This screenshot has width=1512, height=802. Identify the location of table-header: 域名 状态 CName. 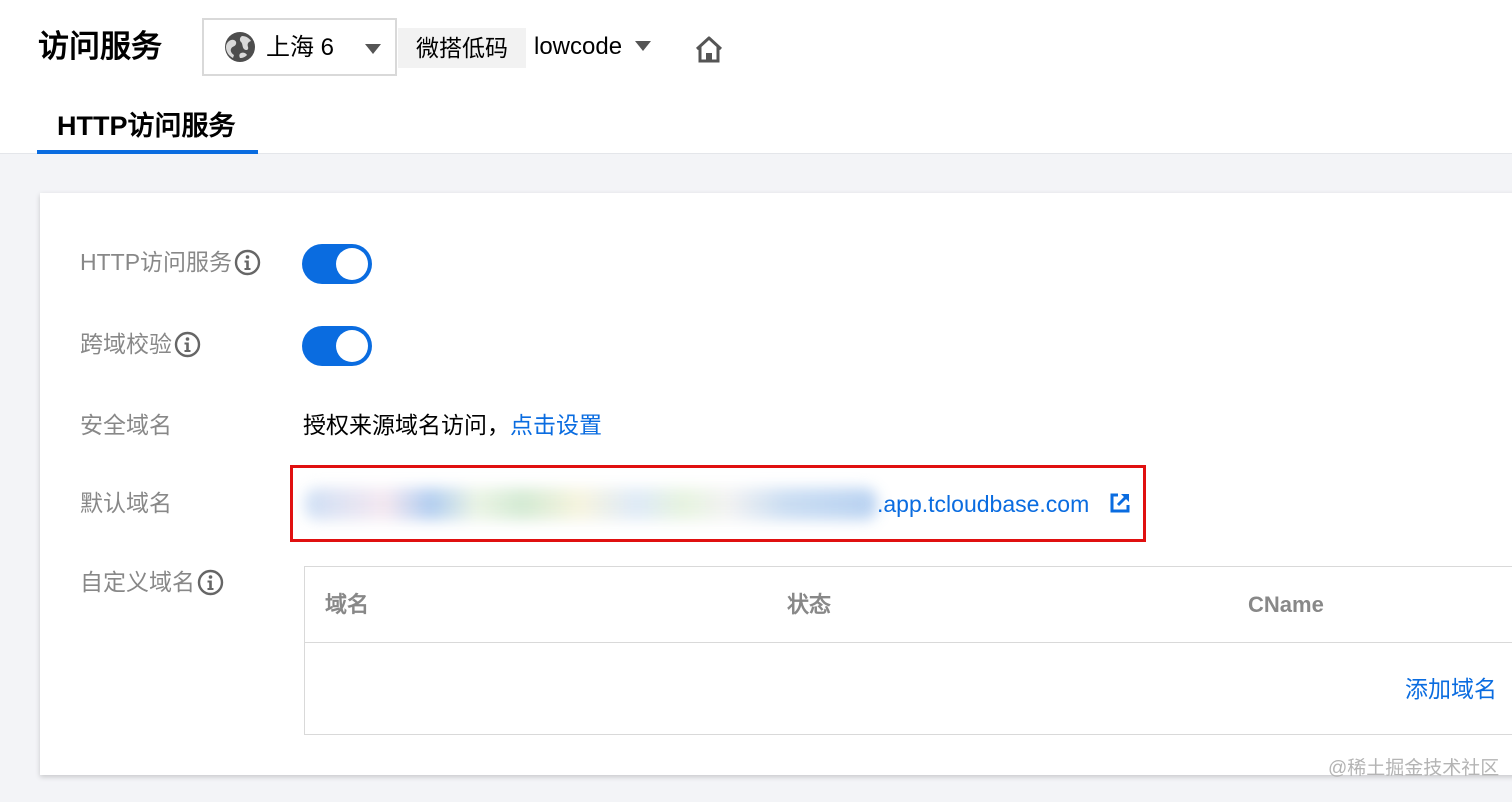
(908, 605).